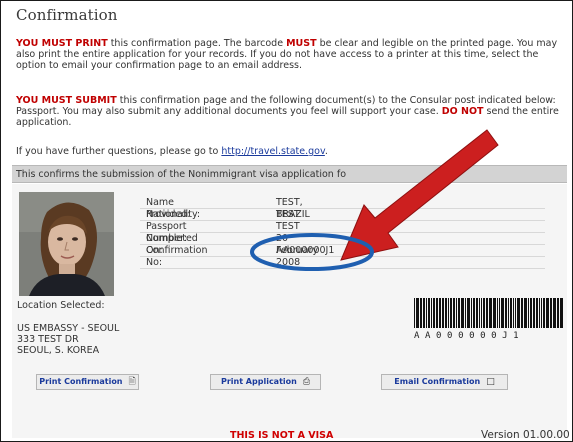 This screenshot has height=442, width=573. I want to click on not-a-visa-notice: THIS IS NOT A VISA, so click(282, 435).